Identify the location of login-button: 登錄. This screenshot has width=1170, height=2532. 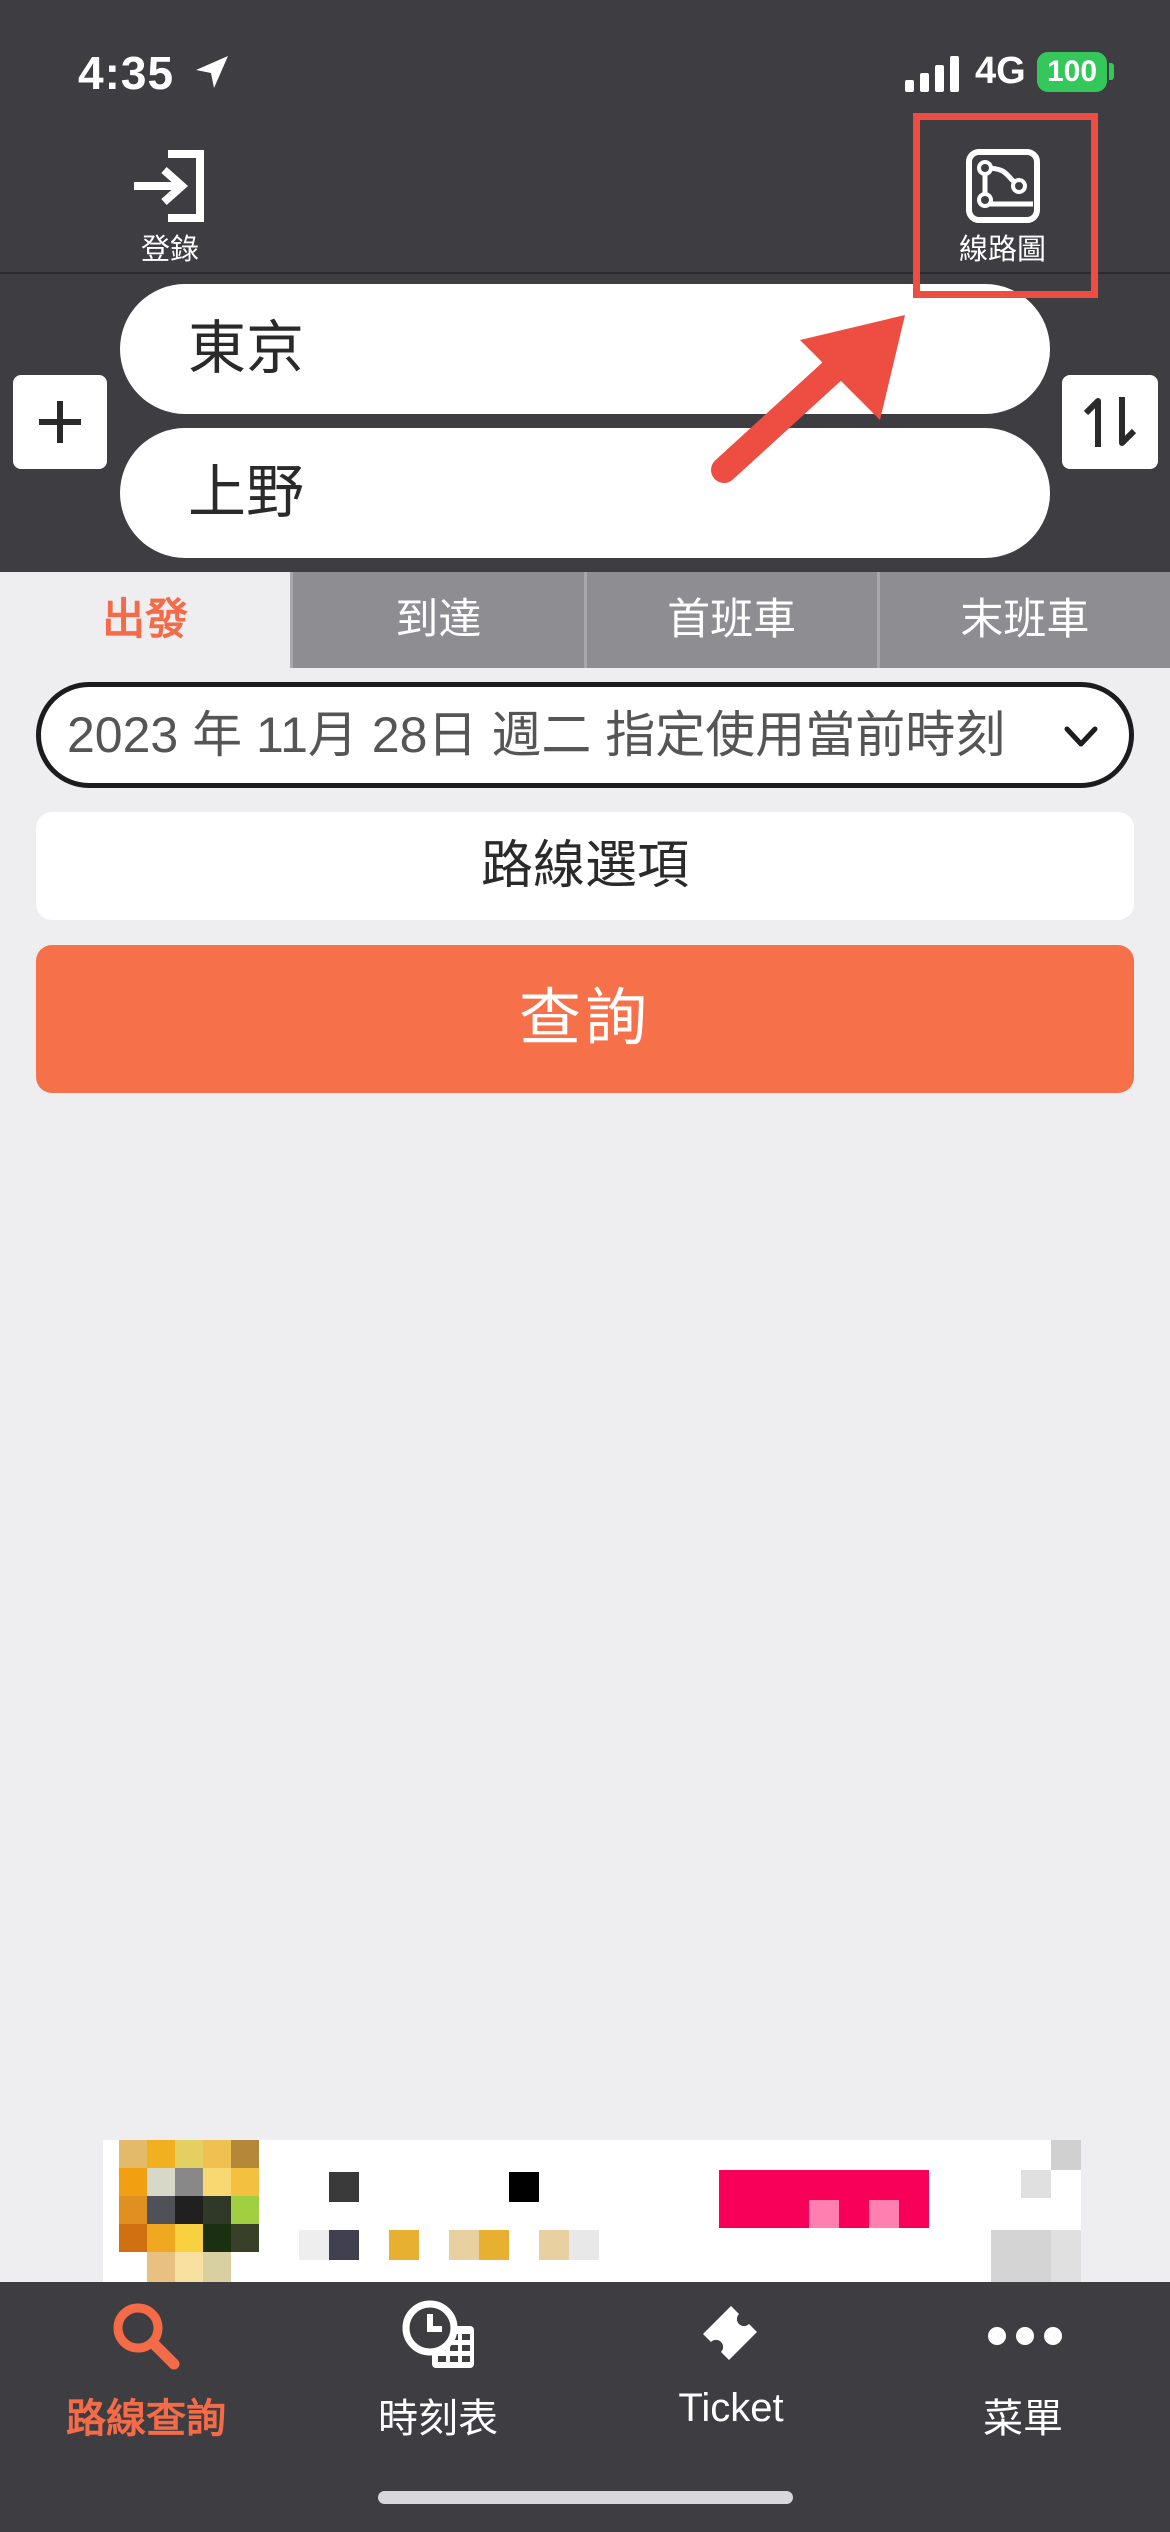
(170, 207).